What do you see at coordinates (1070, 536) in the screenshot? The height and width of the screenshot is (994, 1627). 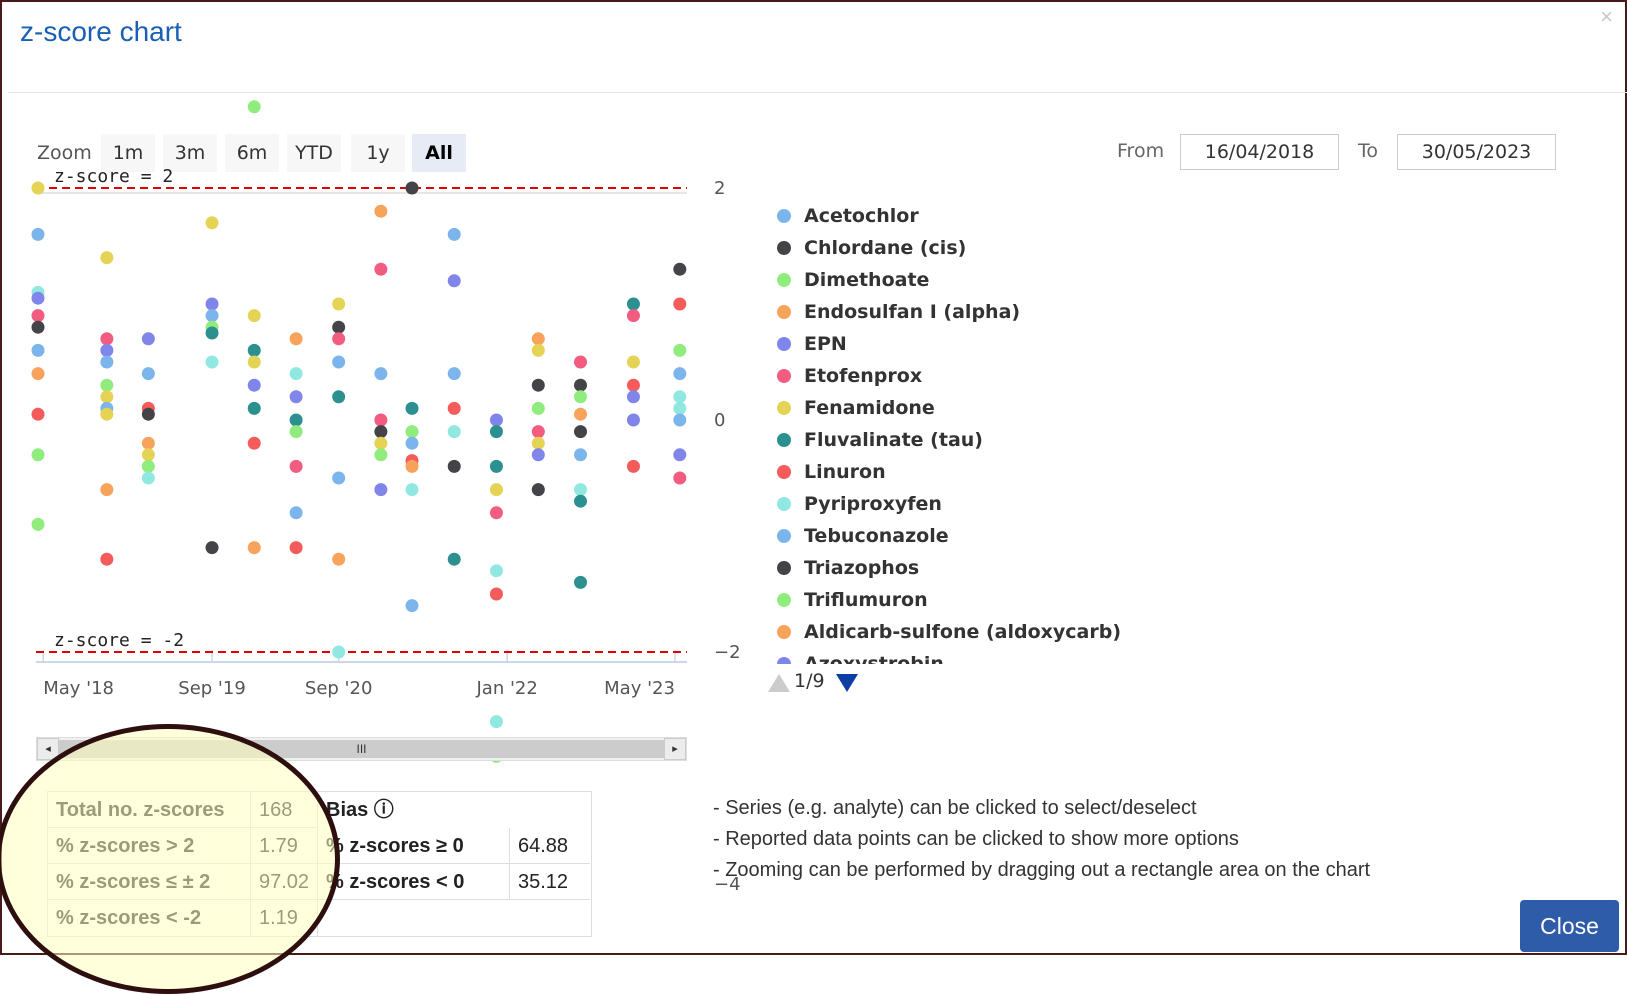 I see `legend-item: Tebuconazole` at bounding box center [1070, 536].